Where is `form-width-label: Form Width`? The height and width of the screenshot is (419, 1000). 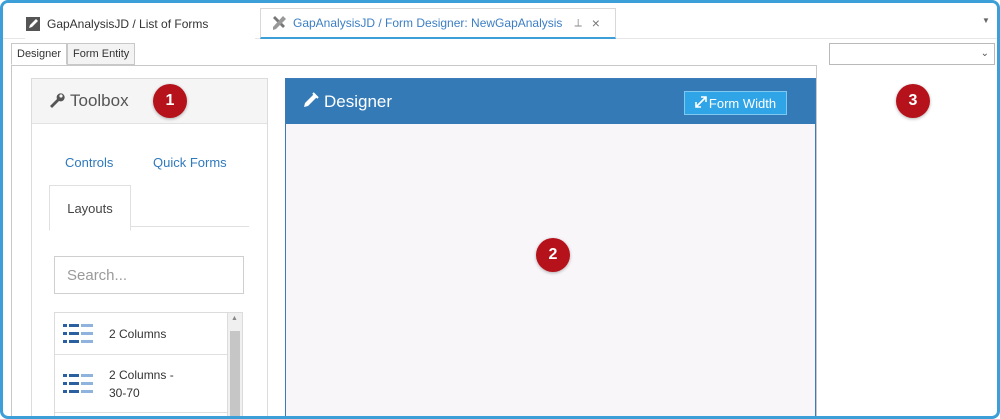
form-width-label: Form Width is located at coordinates (742, 103).